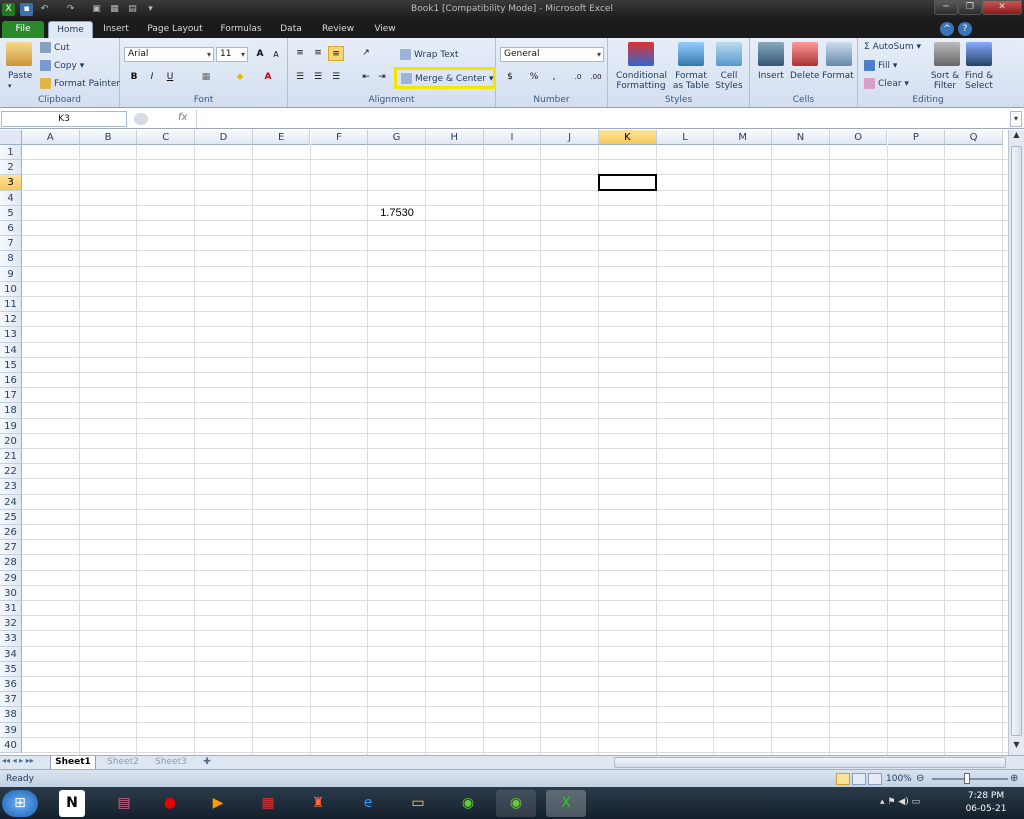  What do you see at coordinates (1016, 119) in the screenshot?
I see `expand-formula-bar-icon: ▾` at bounding box center [1016, 119].